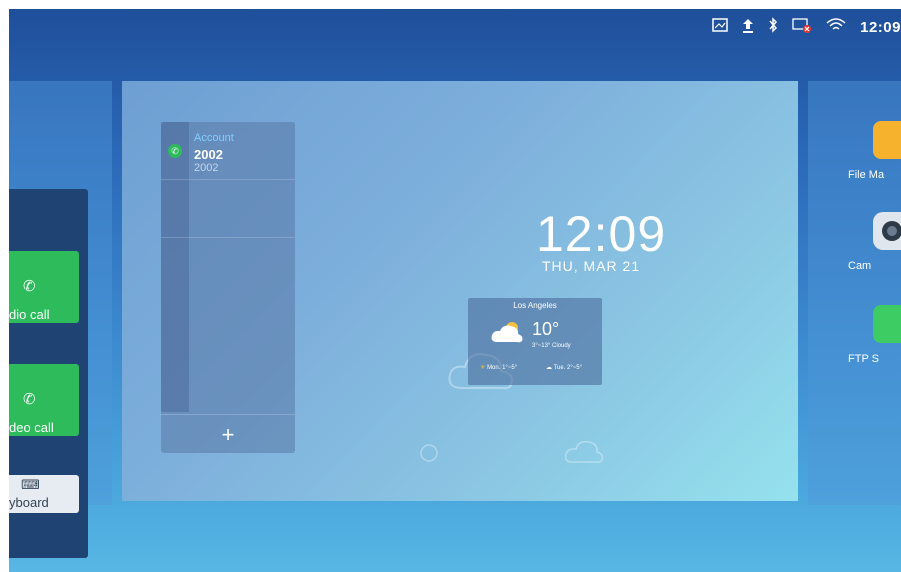 This screenshot has width=901, height=572. I want to click on sunny-icon: ☀, so click(483, 368).